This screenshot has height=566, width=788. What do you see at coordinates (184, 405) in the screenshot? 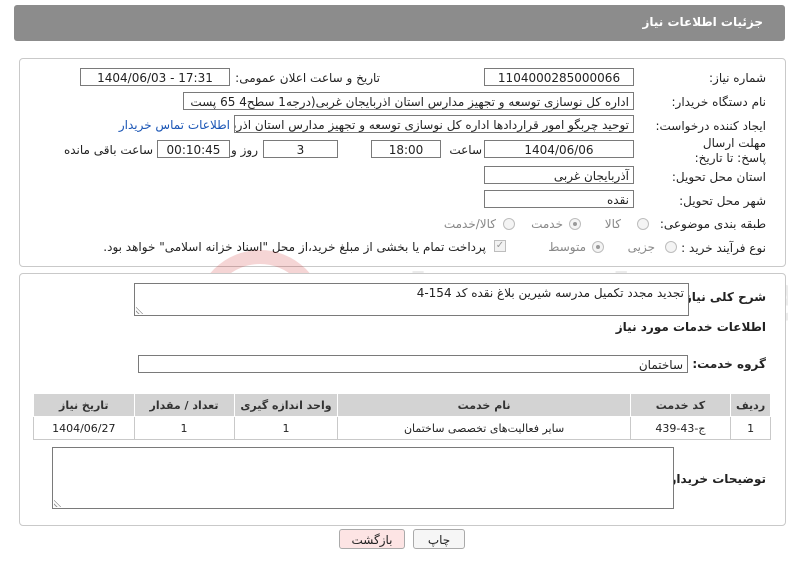
I see `col-quantity: تعداد / مقدار` at bounding box center [184, 405].